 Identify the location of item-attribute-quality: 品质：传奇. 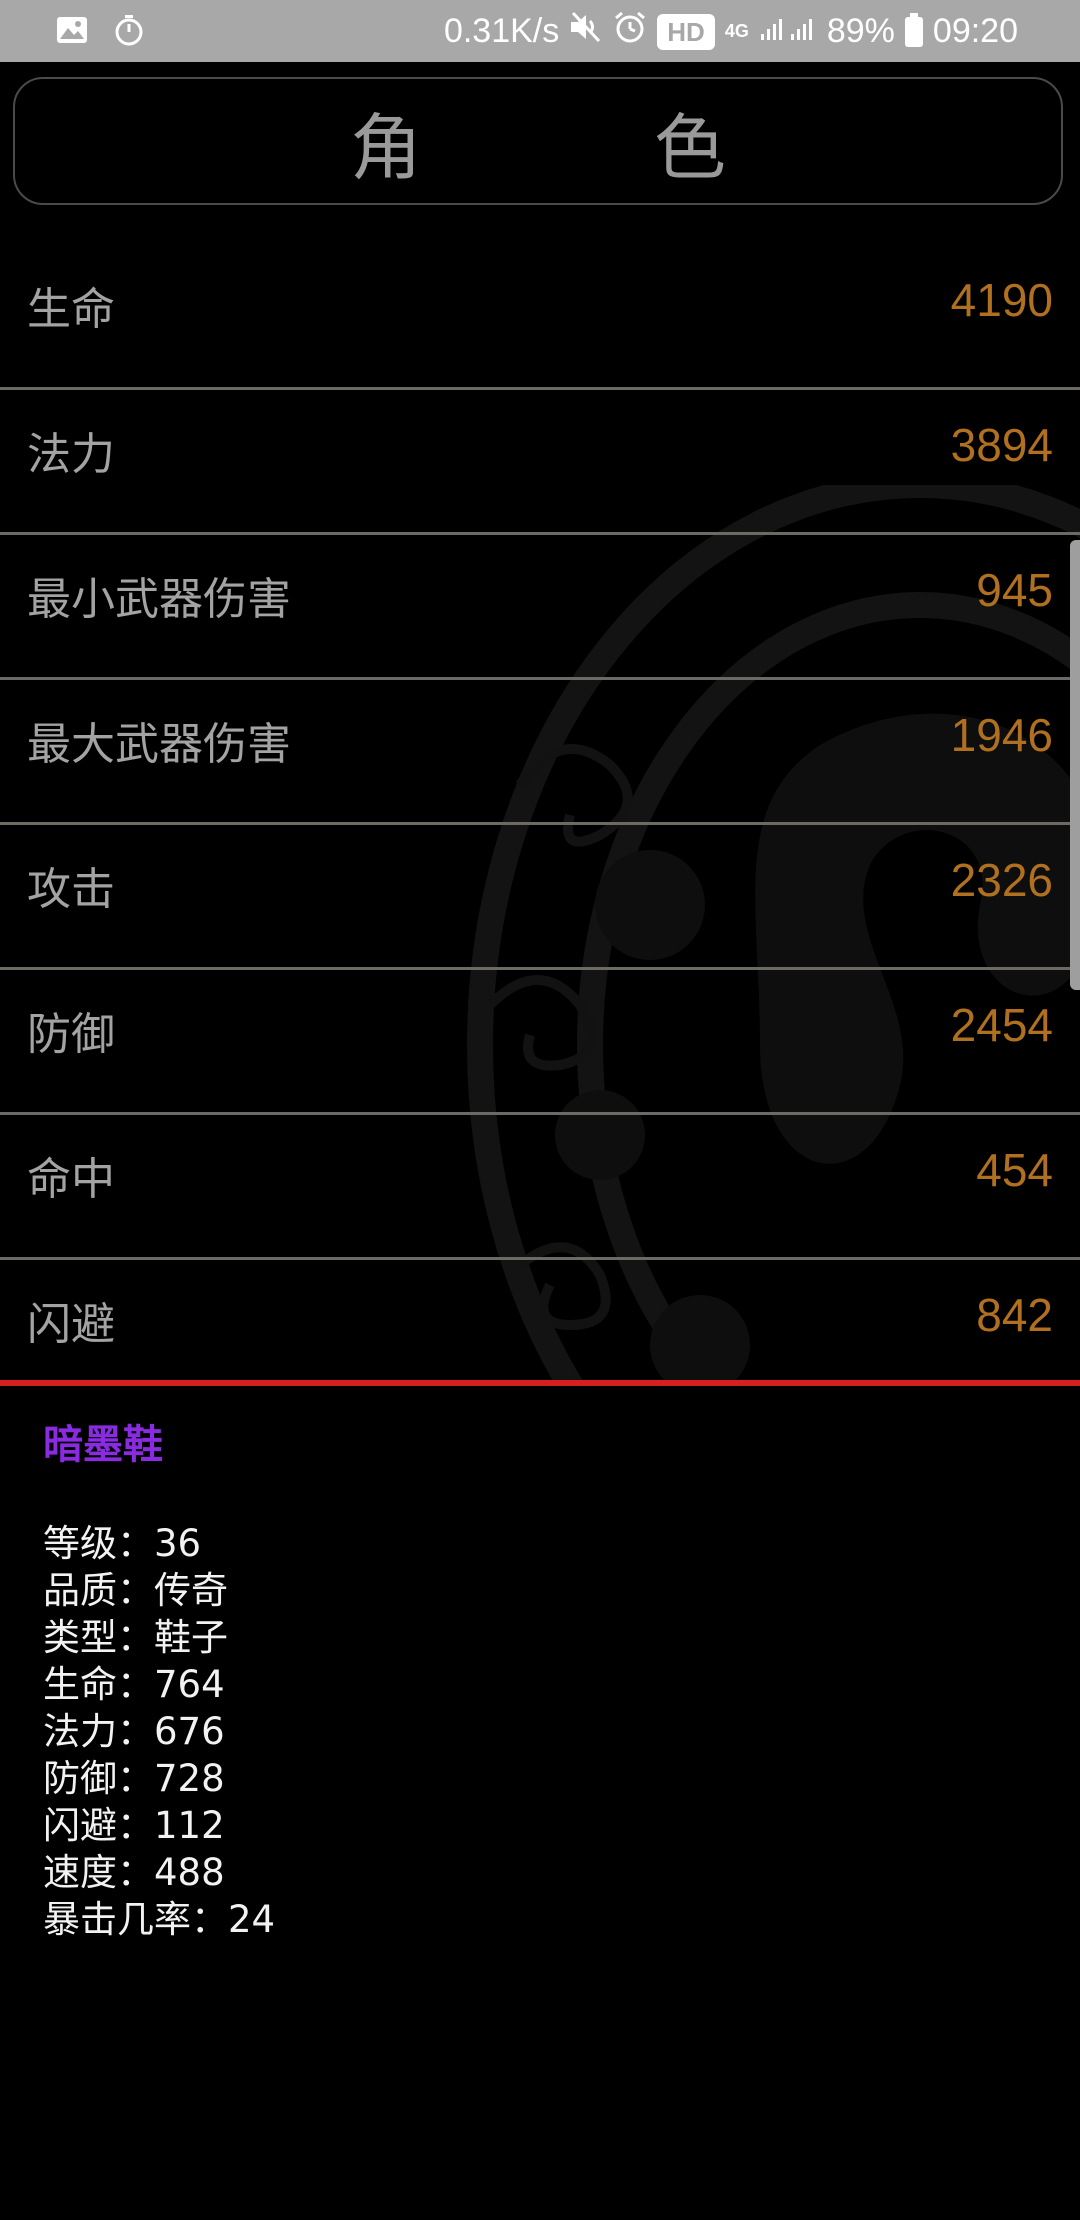
(135, 1590).